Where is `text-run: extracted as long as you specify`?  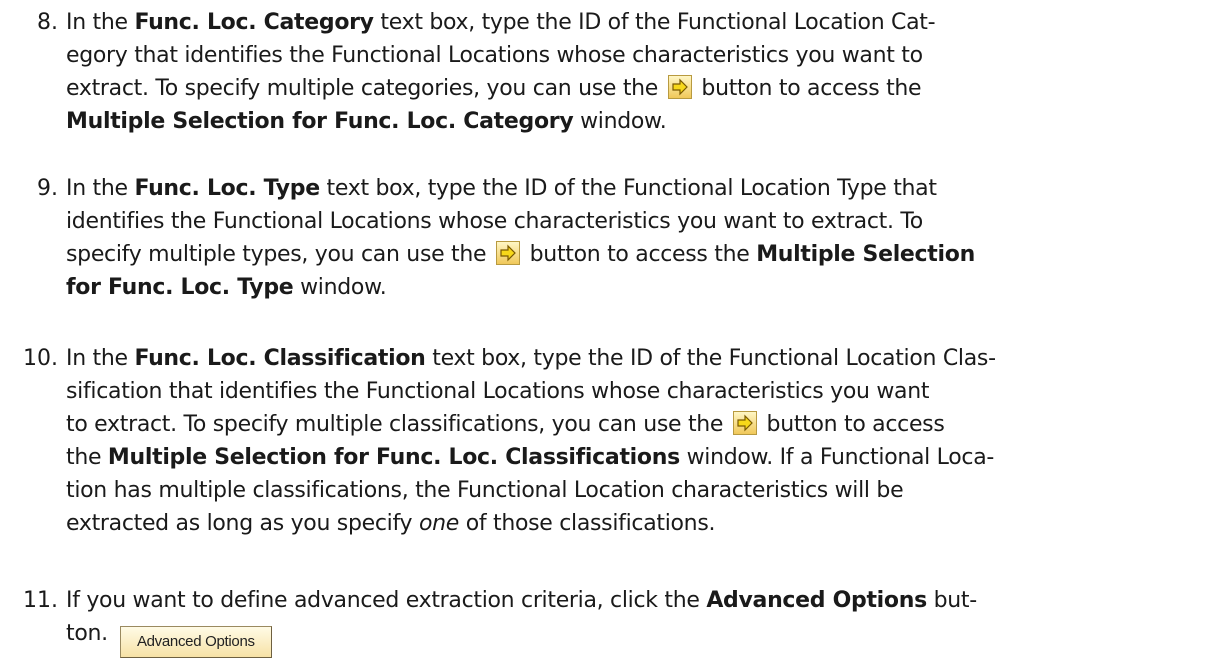 text-run: extracted as long as you specify is located at coordinates (242, 523).